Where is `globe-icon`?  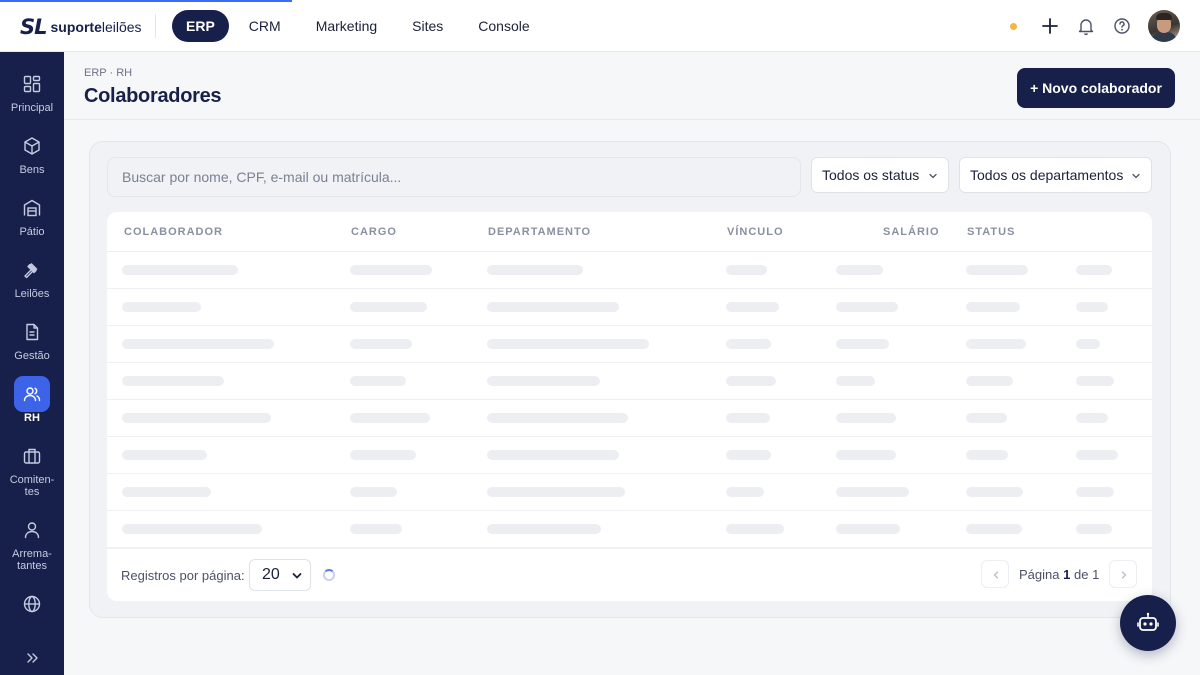
globe-icon is located at coordinates (32, 604).